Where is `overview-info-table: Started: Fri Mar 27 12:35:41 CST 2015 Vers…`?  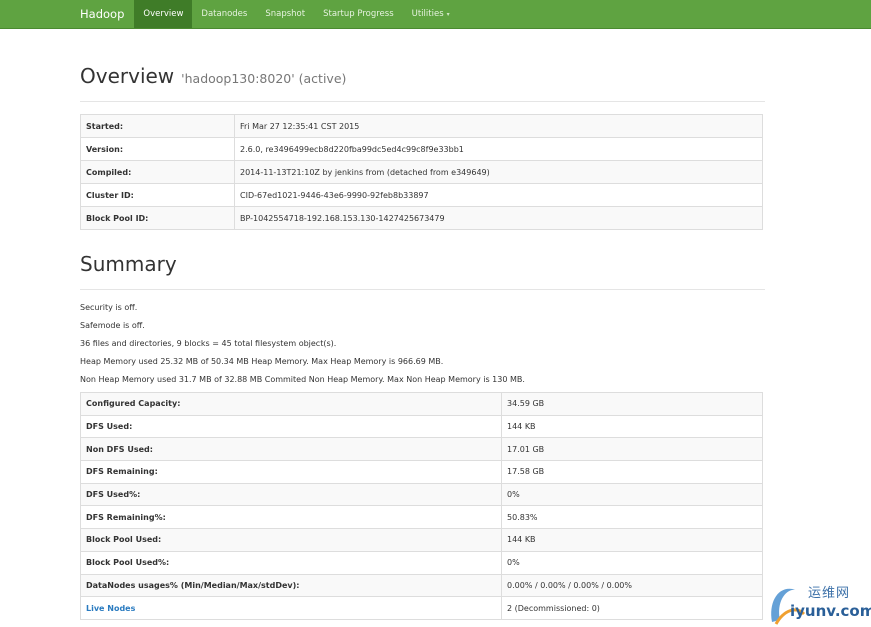
overview-info-table: Started: Fri Mar 27 12:35:41 CST 2015 Vers… is located at coordinates (421, 172).